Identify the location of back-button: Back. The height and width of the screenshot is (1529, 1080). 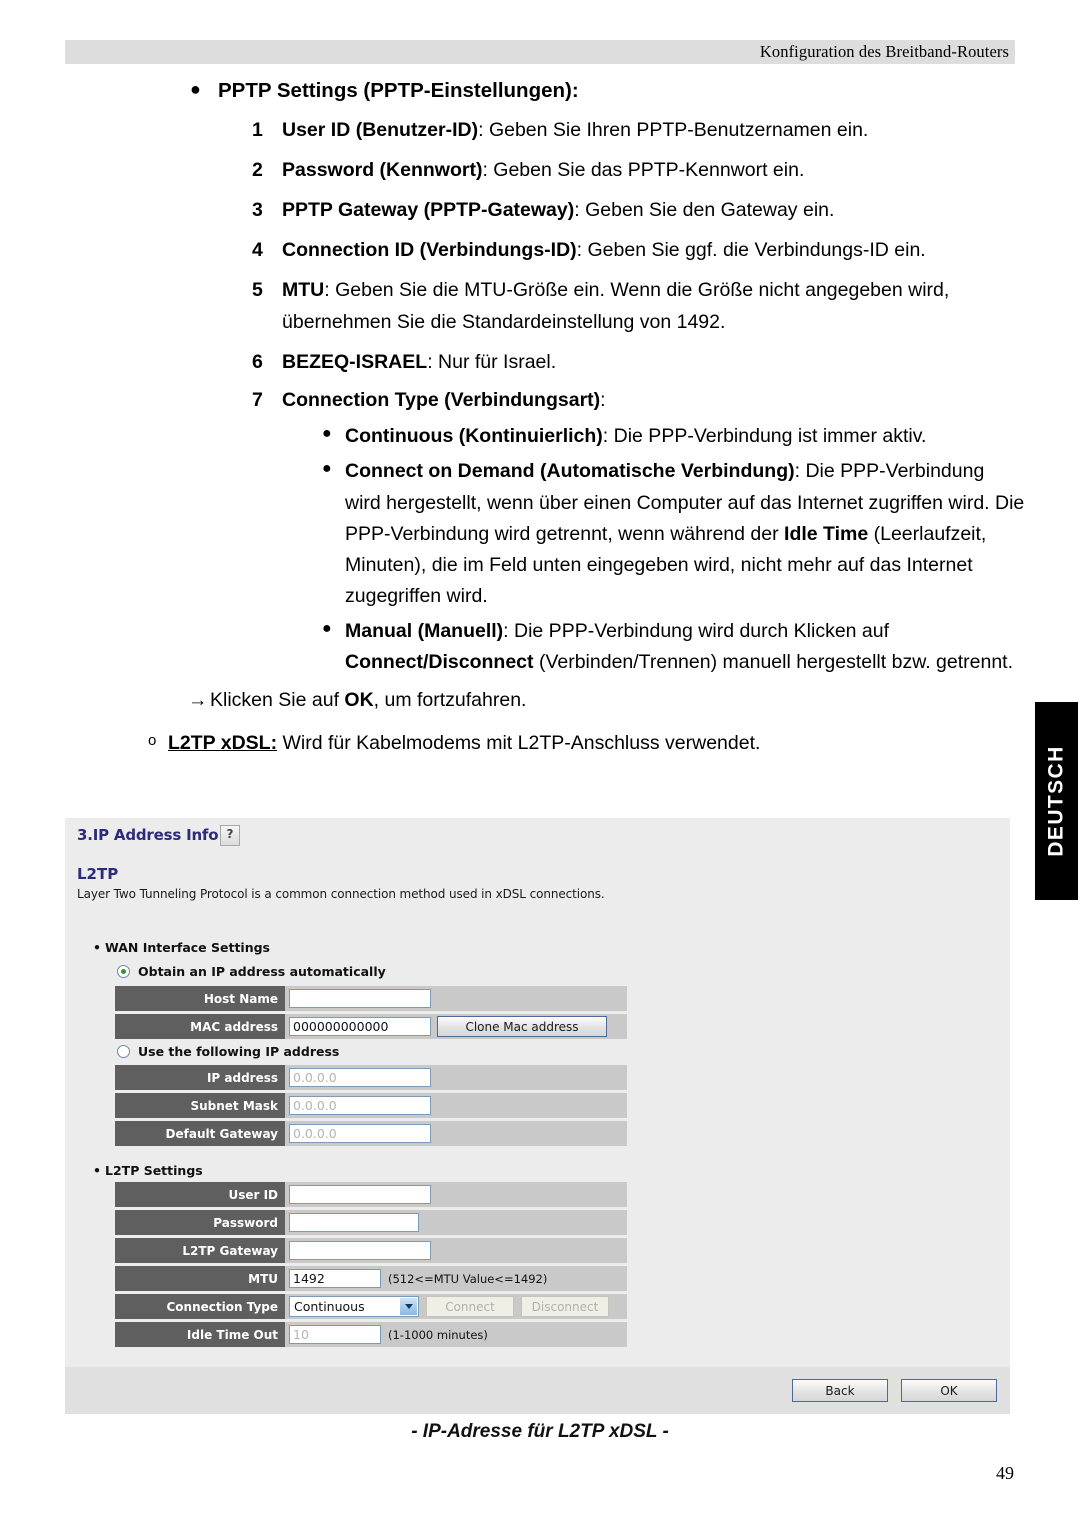
(840, 1390).